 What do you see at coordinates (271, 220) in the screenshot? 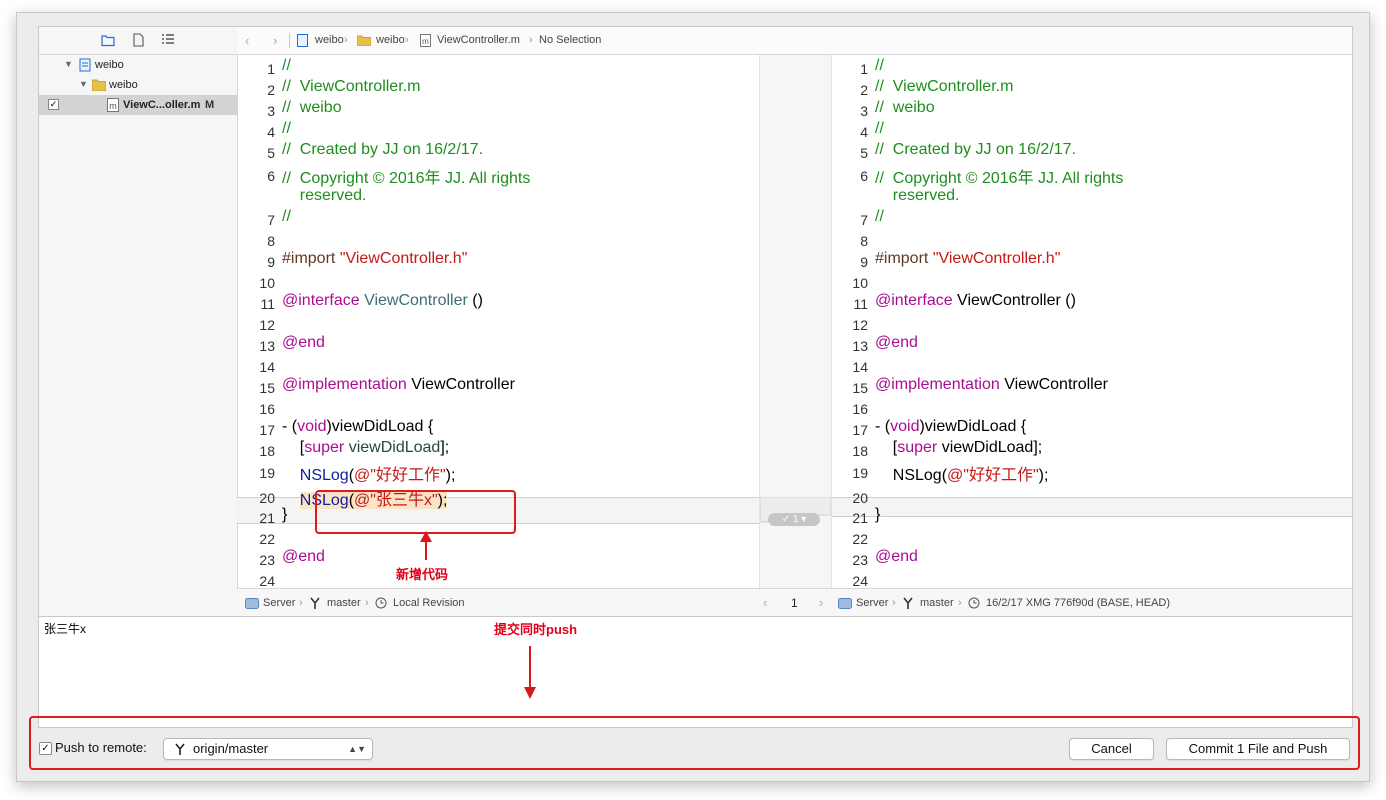
I see `line-number: 7` at bounding box center [271, 220].